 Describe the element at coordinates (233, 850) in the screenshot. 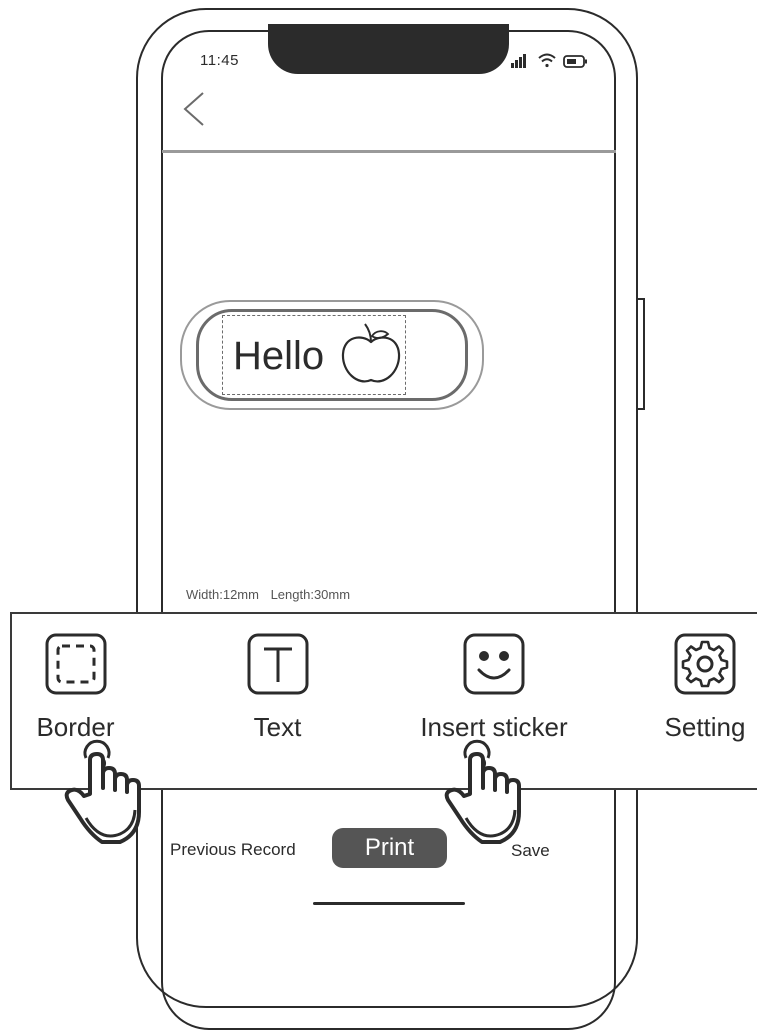

I see `previous-record-link: Previous Record` at that location.